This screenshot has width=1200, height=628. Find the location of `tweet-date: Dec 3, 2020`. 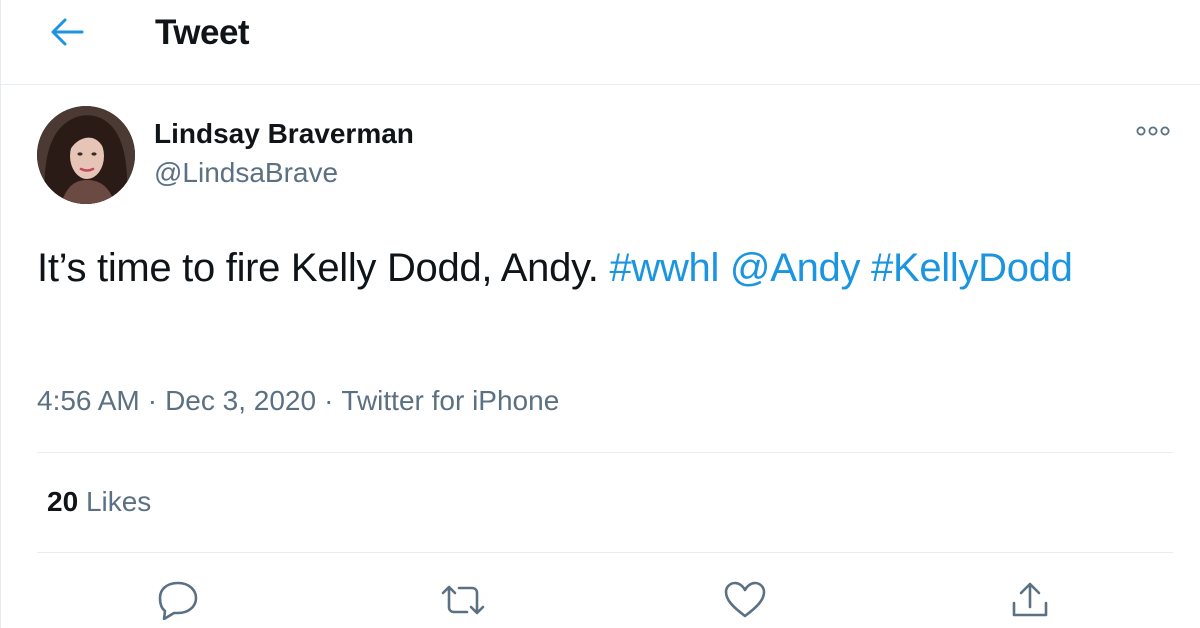

tweet-date: Dec 3, 2020 is located at coordinates (240, 400).